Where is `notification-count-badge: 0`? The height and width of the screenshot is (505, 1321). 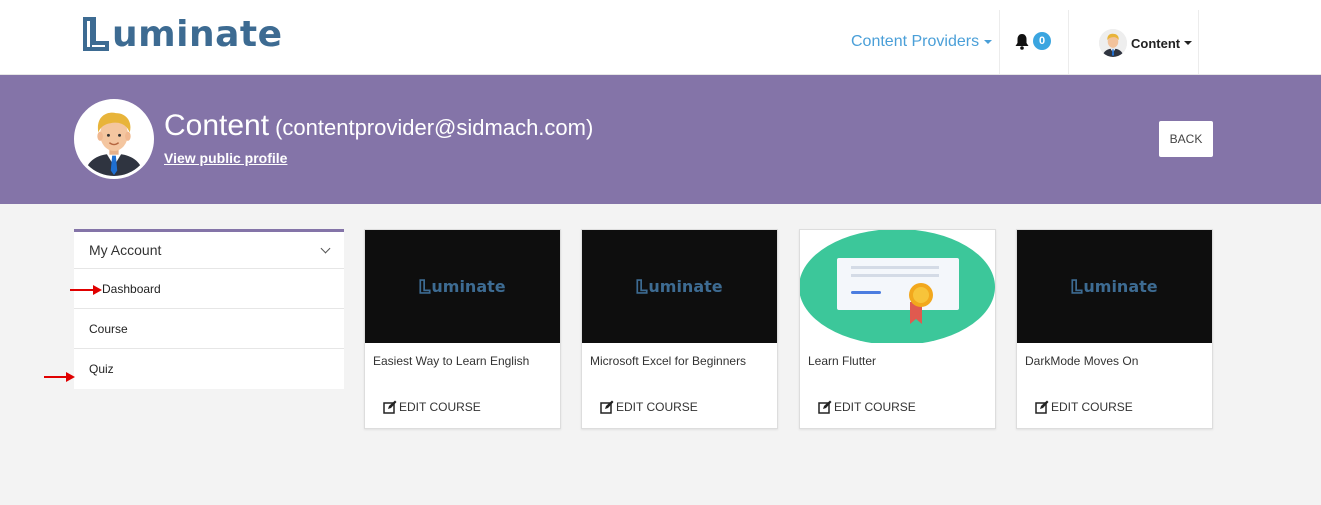
notification-count-badge: 0 is located at coordinates (1042, 41).